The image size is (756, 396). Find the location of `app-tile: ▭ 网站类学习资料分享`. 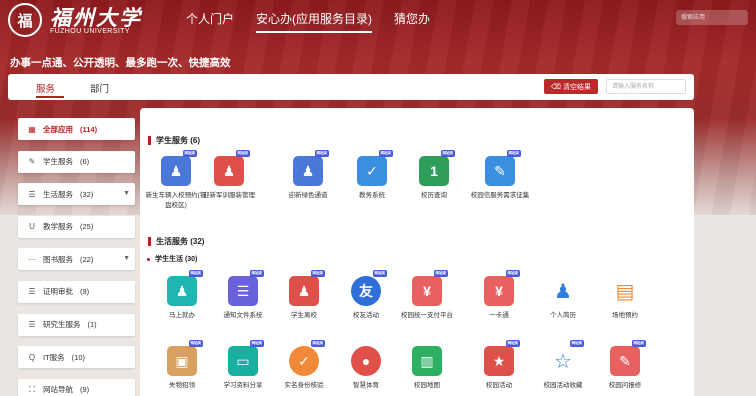

app-tile: ▭ 网站类学习资料分享 is located at coordinates (243, 365).